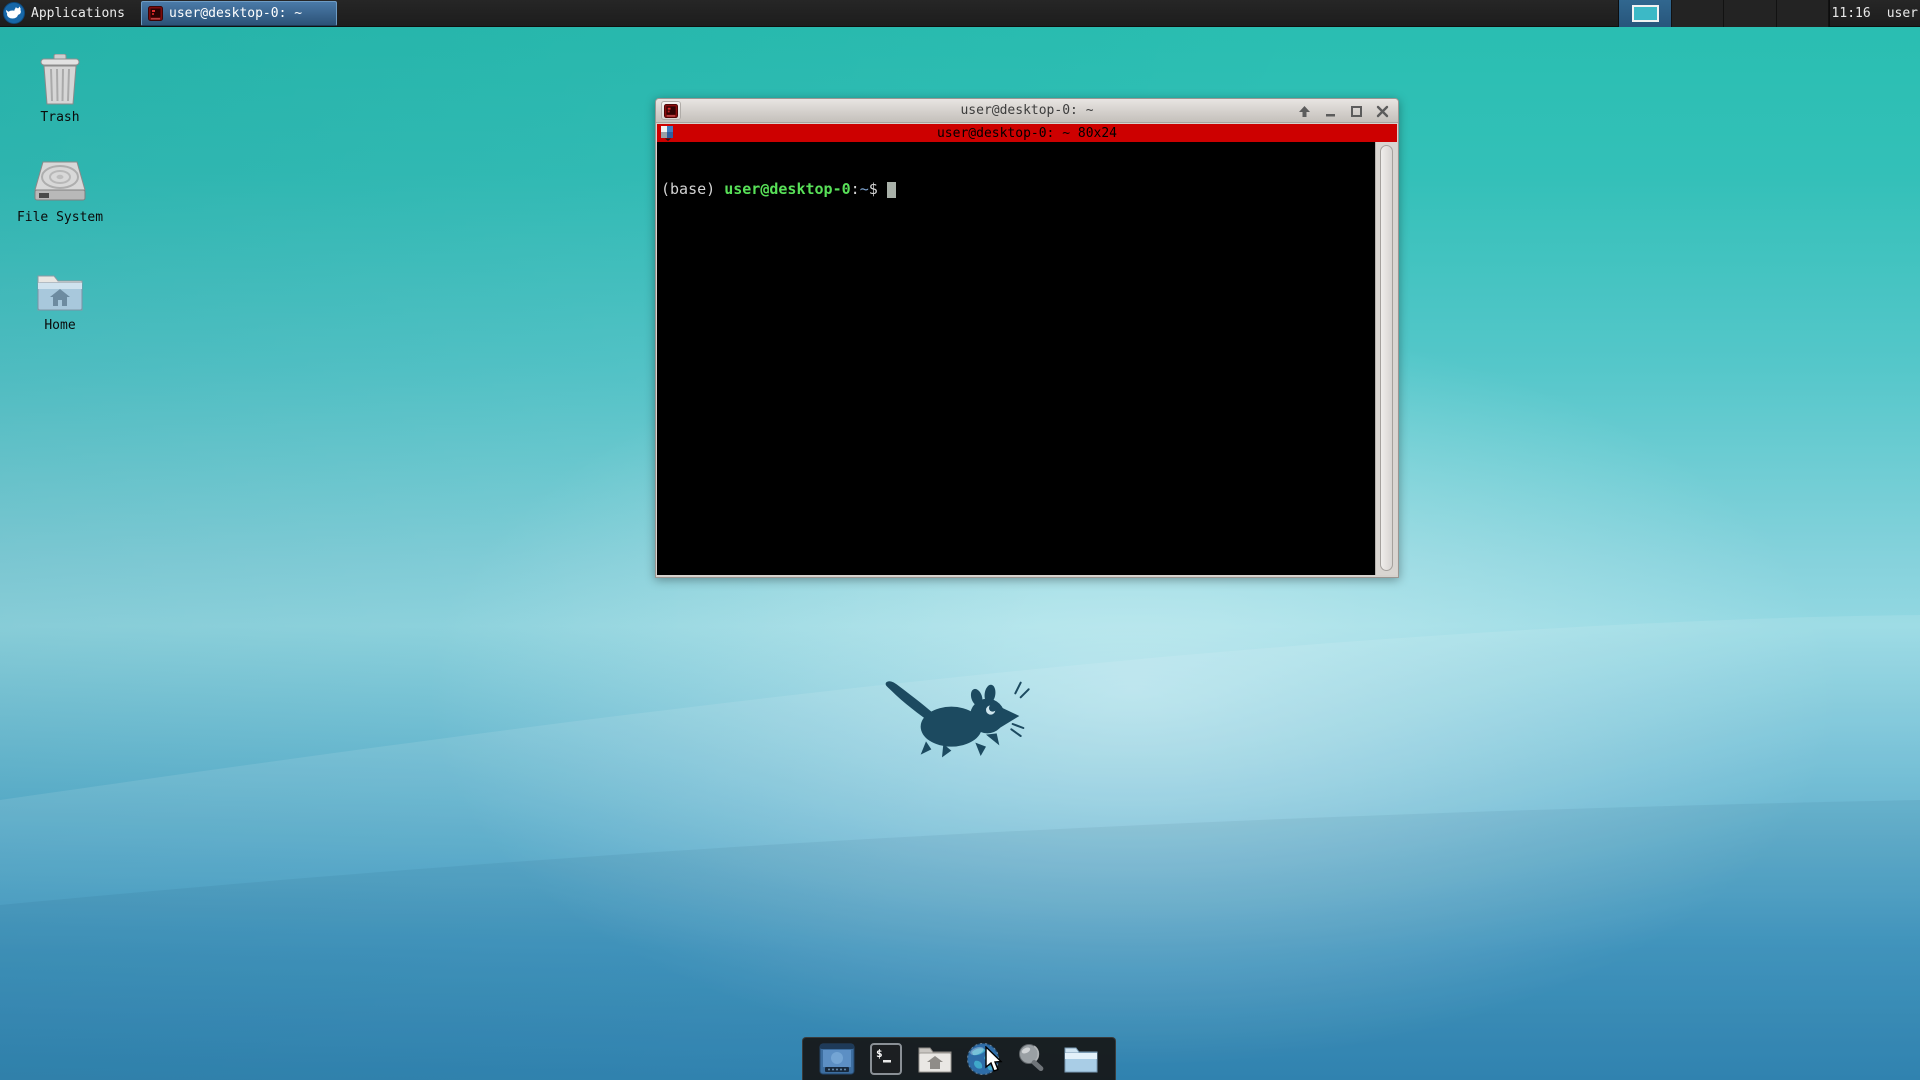 The height and width of the screenshot is (1080, 1920). Describe the element at coordinates (155, 13) in the screenshot. I see `xterm-icon` at that location.